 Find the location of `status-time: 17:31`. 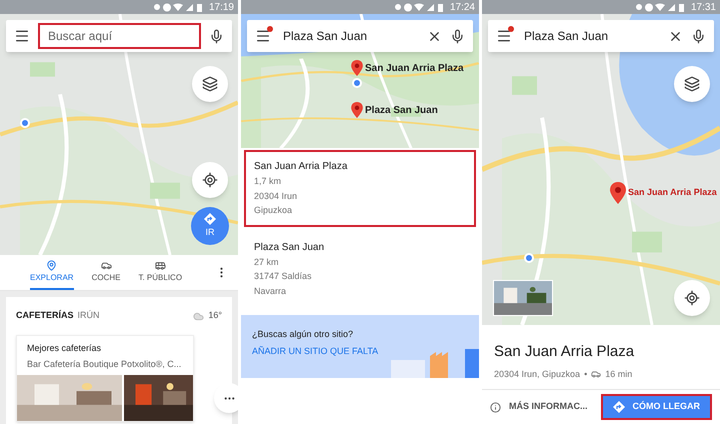

status-time: 17:31 is located at coordinates (703, 7).